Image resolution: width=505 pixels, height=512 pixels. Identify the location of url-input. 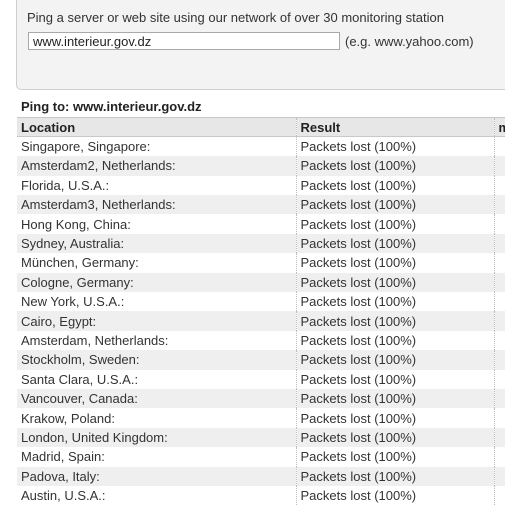
(184, 41).